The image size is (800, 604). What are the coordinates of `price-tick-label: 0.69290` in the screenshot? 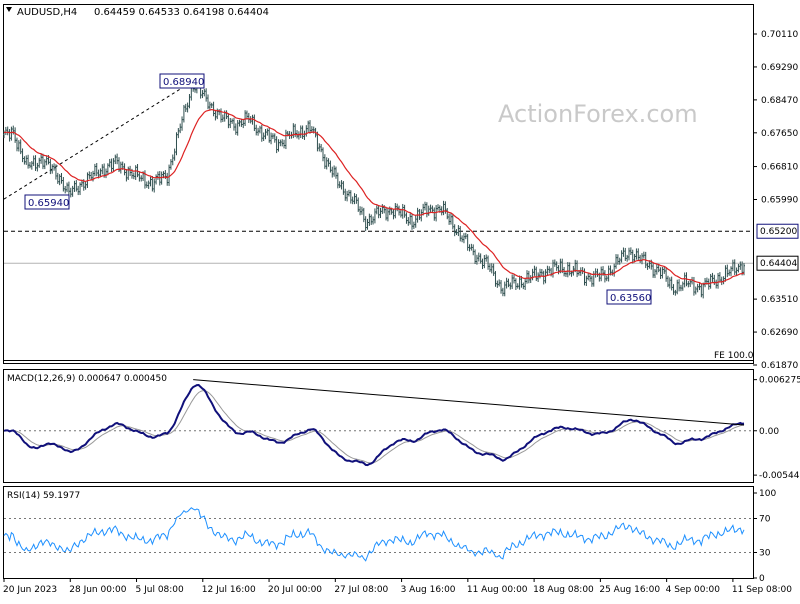 It's located at (779, 68).